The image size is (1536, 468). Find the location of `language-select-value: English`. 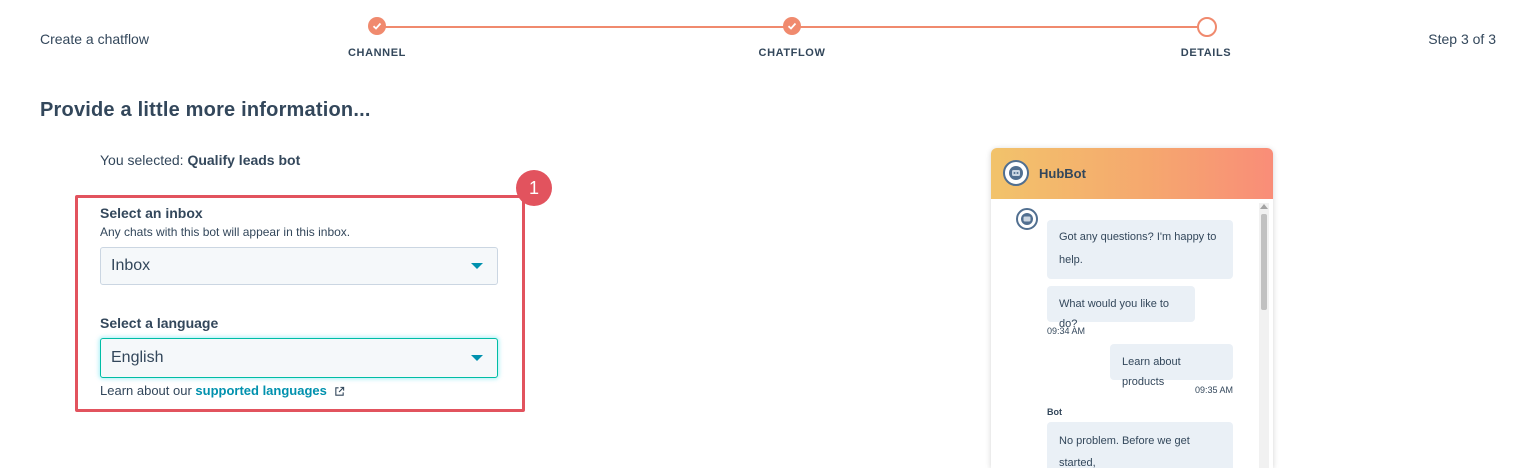

language-select-value: English is located at coordinates (137, 357).